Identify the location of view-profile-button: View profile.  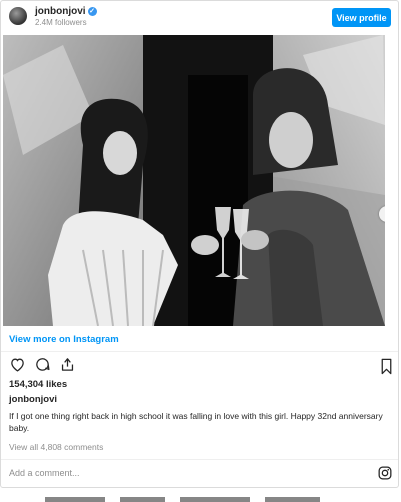
(361, 17).